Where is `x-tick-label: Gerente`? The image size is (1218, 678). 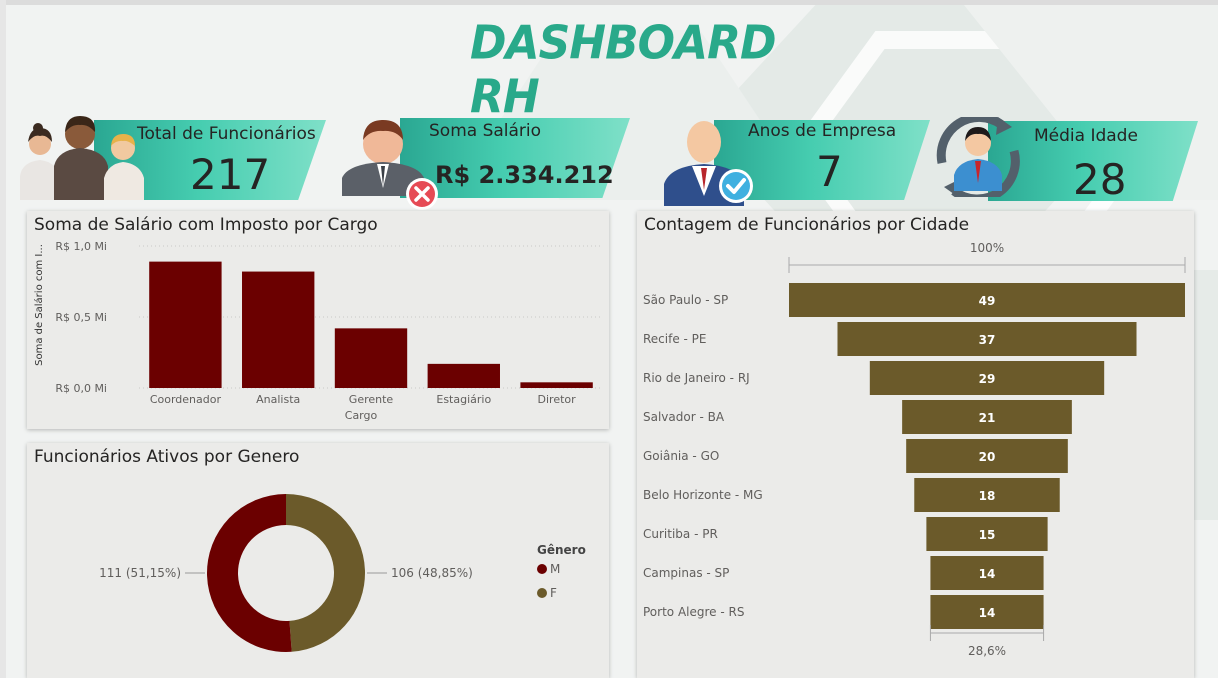 x-tick-label: Gerente is located at coordinates (371, 399).